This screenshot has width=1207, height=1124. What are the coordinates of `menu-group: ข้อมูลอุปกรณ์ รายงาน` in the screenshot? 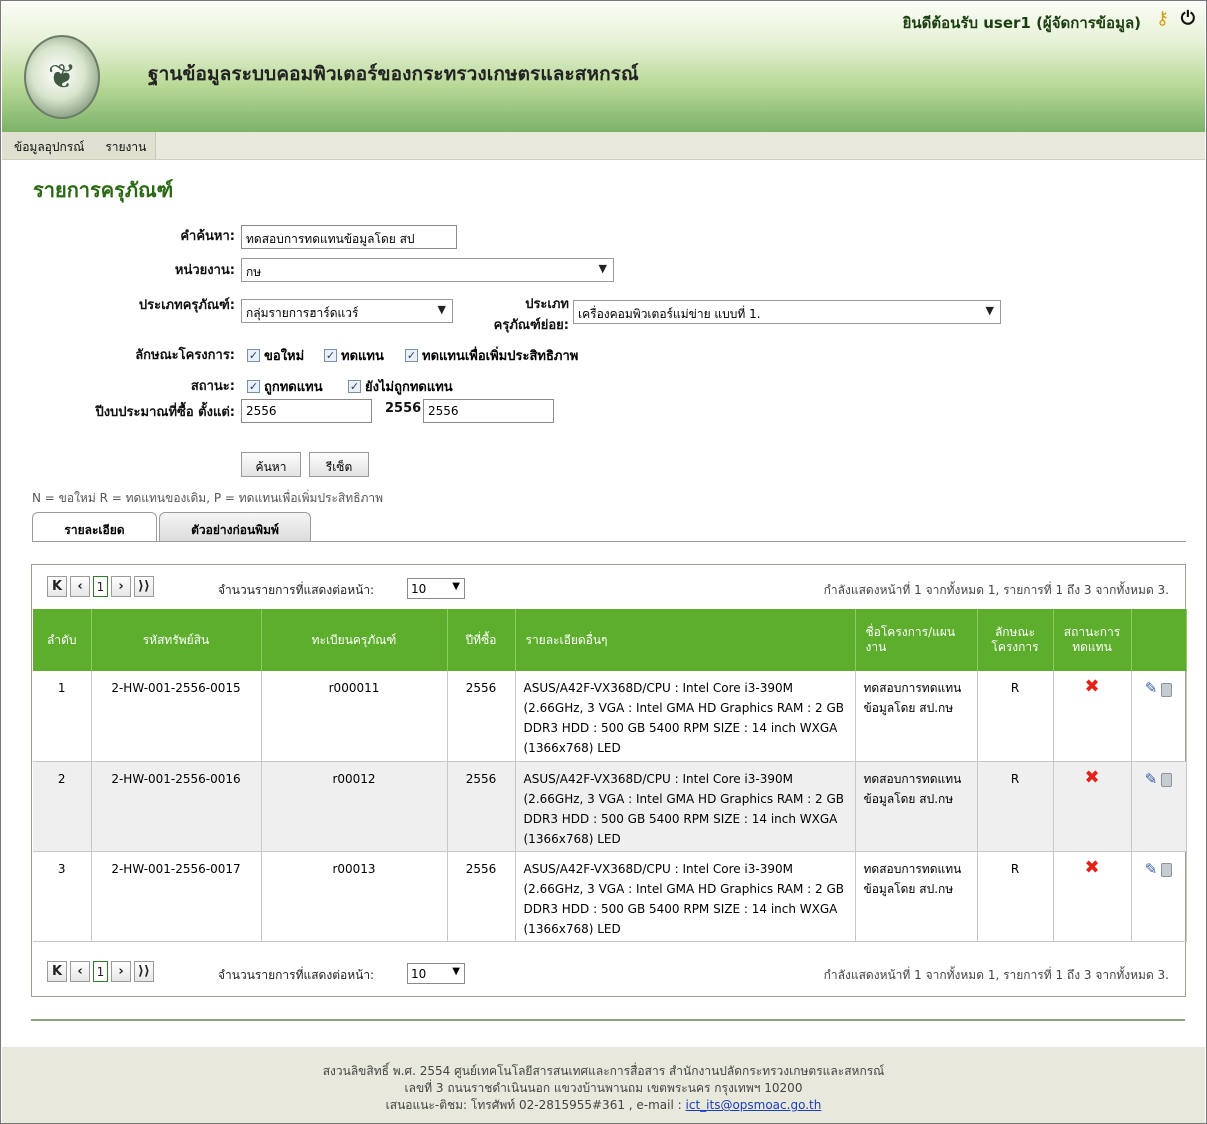 It's located at (79, 145).